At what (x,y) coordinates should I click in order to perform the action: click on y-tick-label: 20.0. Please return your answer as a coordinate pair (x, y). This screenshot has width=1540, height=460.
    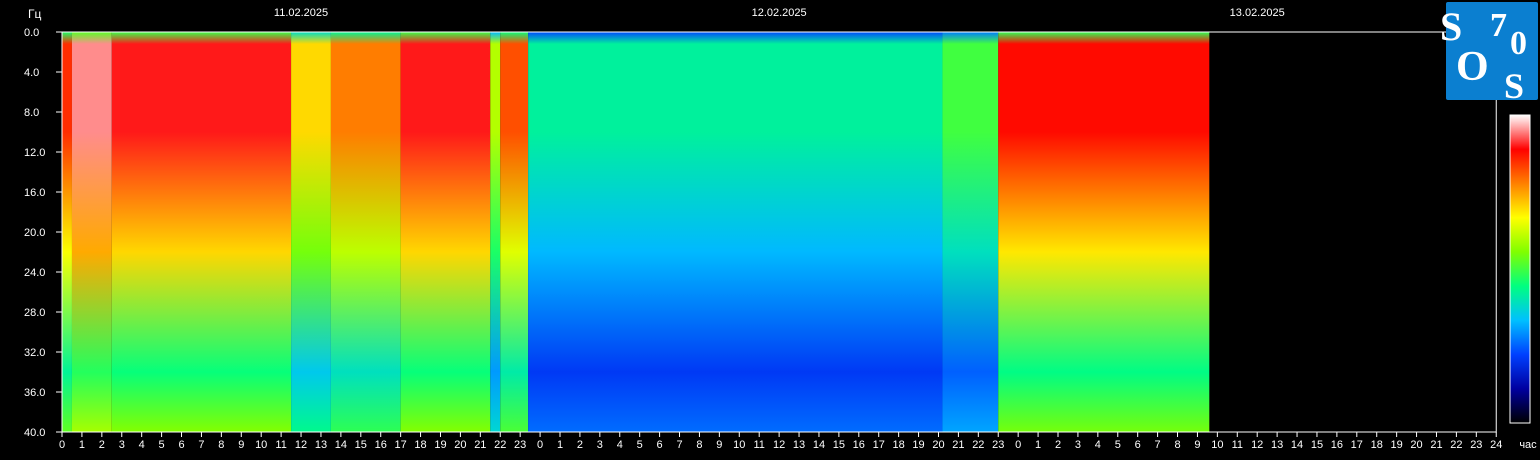
    Looking at the image, I should click on (34, 233).